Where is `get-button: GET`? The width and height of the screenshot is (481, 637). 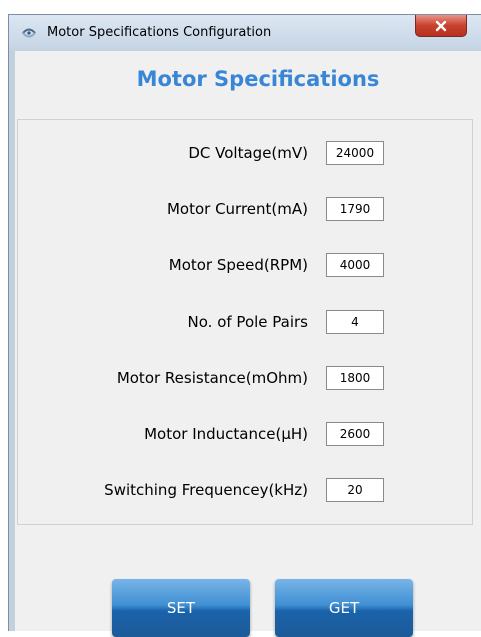 get-button: GET is located at coordinates (344, 608).